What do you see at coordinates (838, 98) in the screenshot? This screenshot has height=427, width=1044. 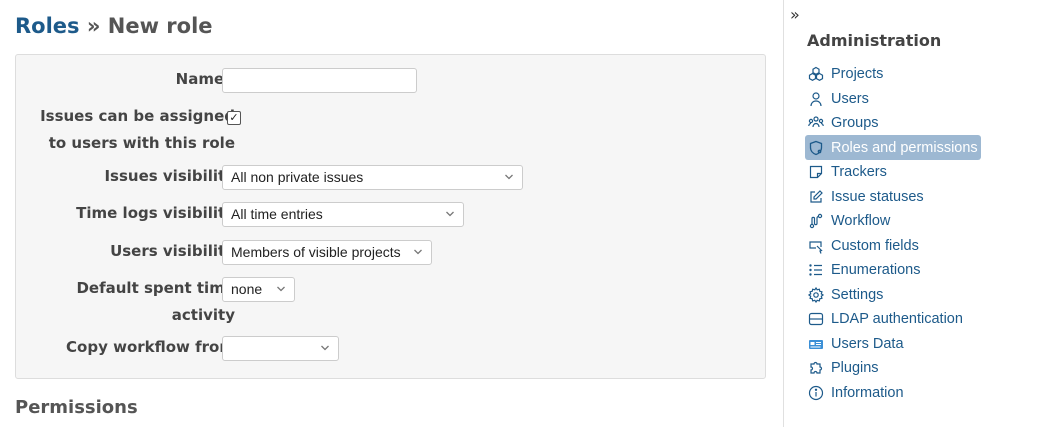 I see `sidebar-item-users: Users` at bounding box center [838, 98].